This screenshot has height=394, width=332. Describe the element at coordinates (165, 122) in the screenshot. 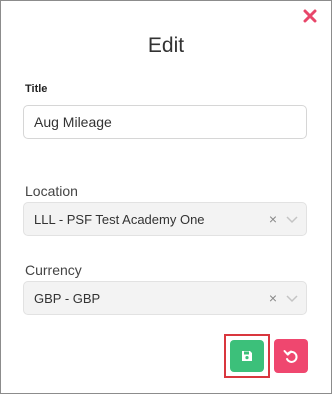

I see `title-input: Aug Mileage` at that location.